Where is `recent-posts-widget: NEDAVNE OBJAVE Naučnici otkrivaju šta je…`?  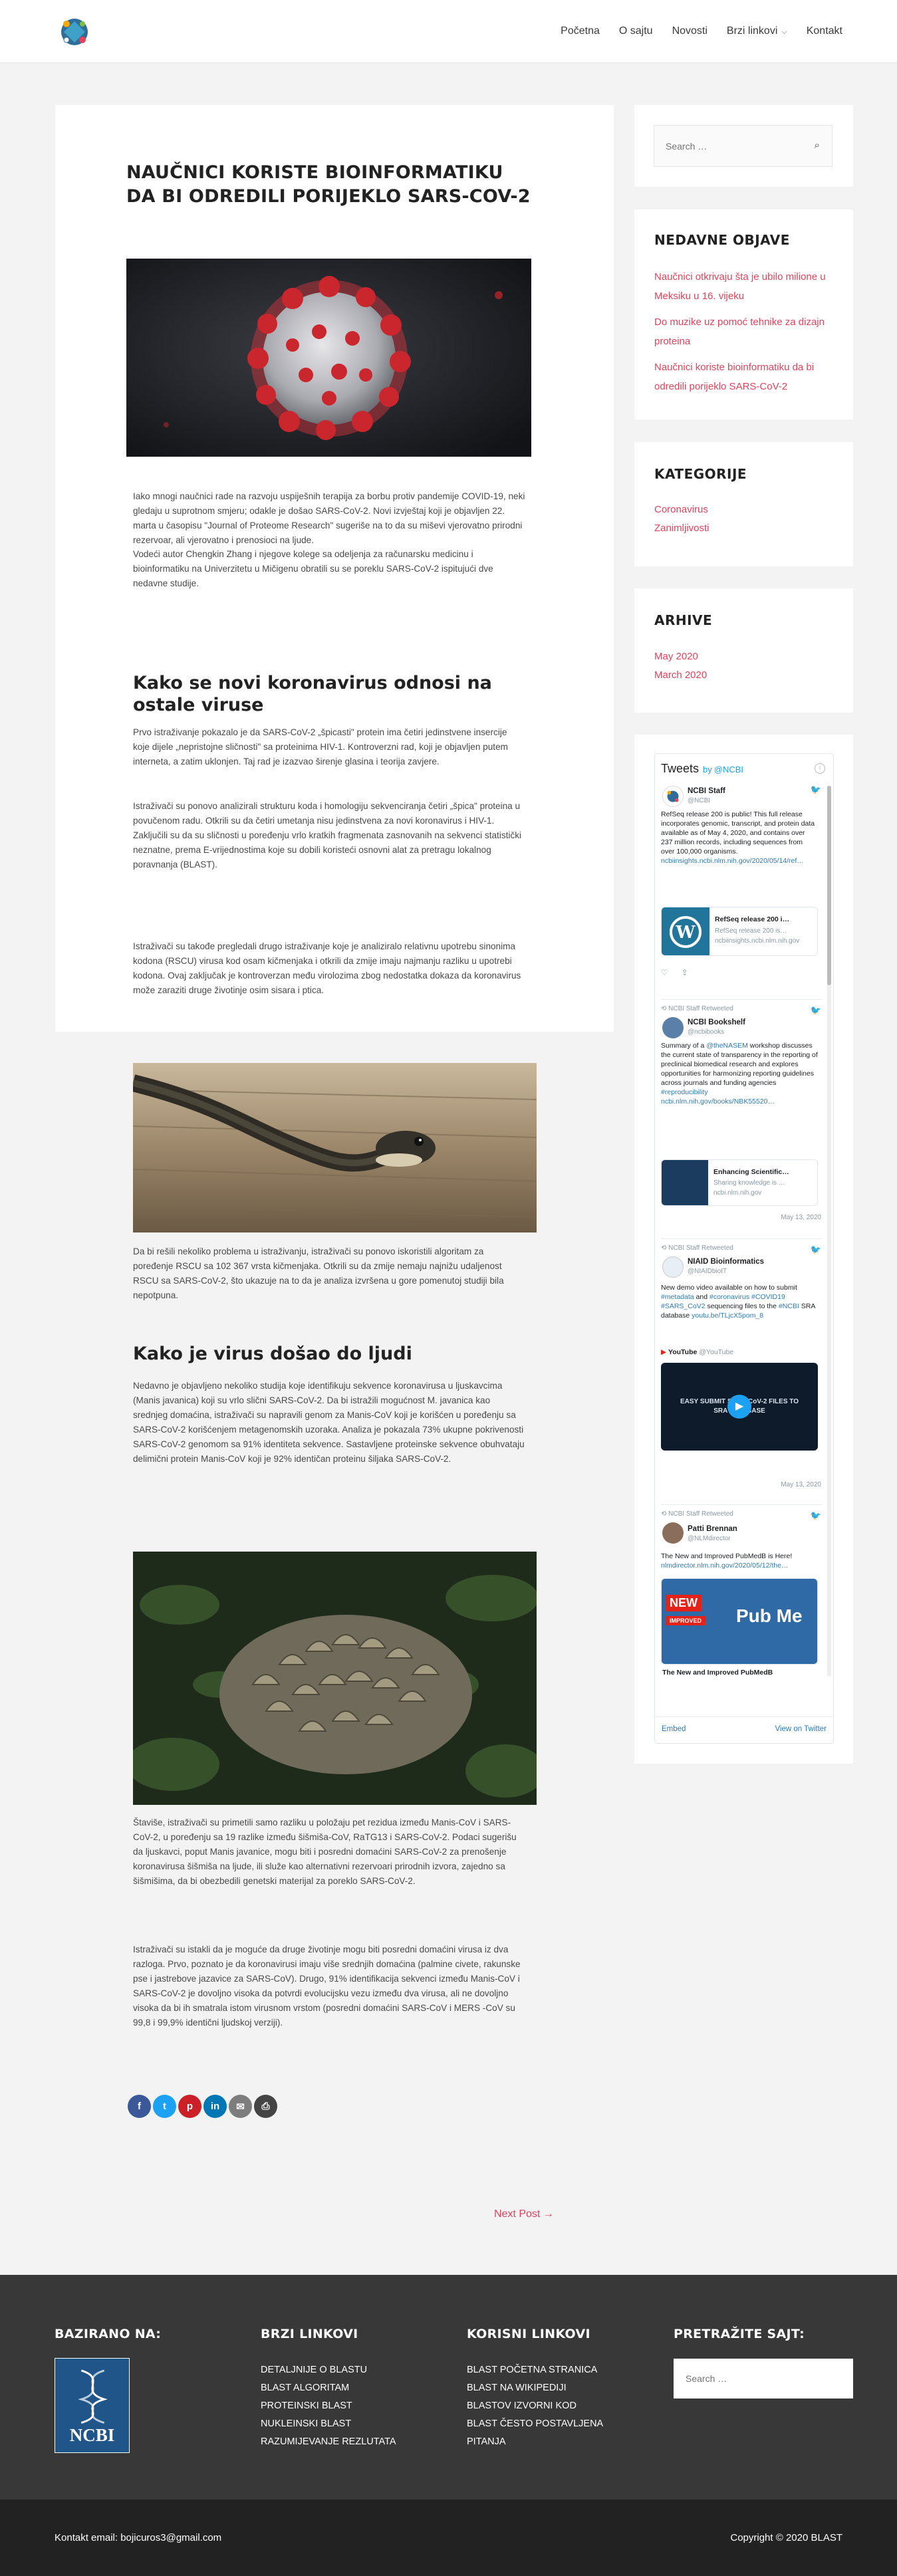
recent-posts-widget: NEDAVNE OBJAVE Naučnici otkrivaju šta je… is located at coordinates (744, 314).